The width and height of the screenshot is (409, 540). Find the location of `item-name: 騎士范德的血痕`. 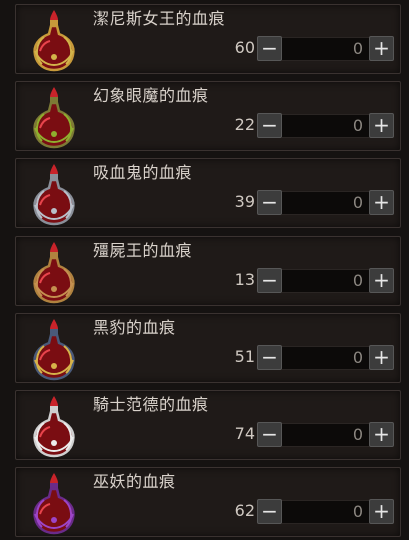

item-name: 騎士范德的血痕 is located at coordinates (151, 404).